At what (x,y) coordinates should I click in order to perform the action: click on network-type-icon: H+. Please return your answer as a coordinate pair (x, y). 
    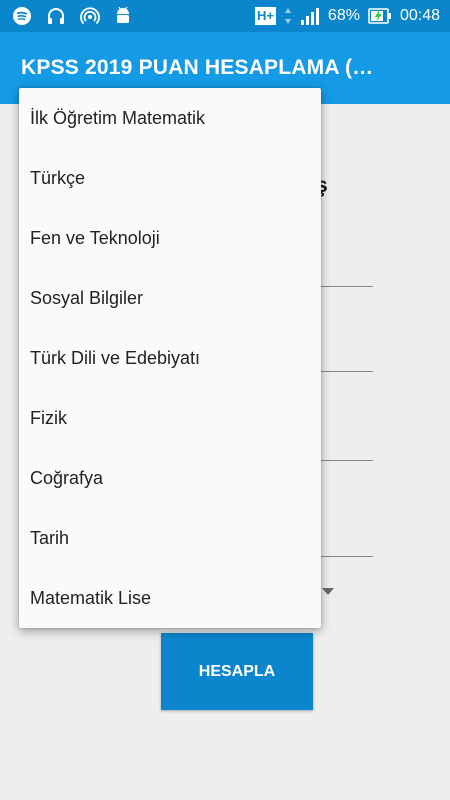
    Looking at the image, I should click on (265, 16).